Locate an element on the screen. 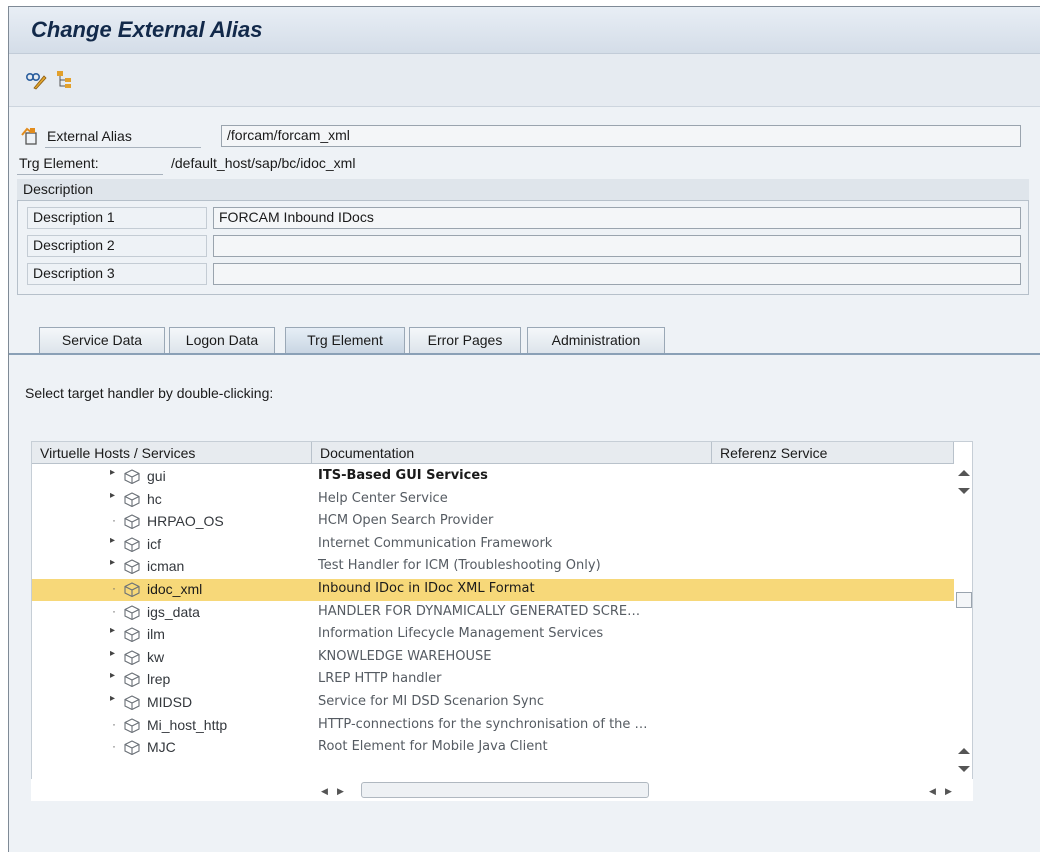  service-name: icman is located at coordinates (166, 566).